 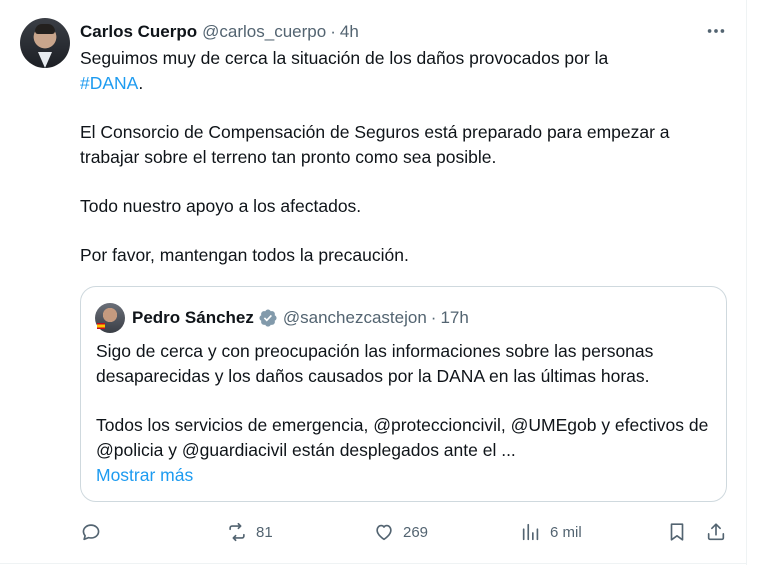 I want to click on quoted-author-avatar, so click(x=110, y=318).